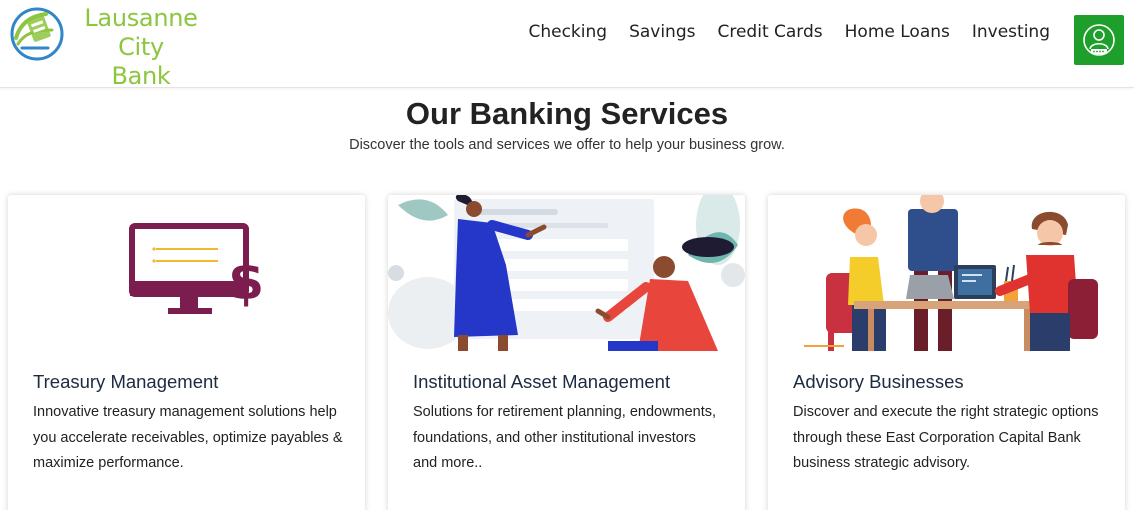 This screenshot has width=1134, height=510. What do you see at coordinates (141, 76) in the screenshot?
I see `bank-name-line2: Bank` at bounding box center [141, 76].